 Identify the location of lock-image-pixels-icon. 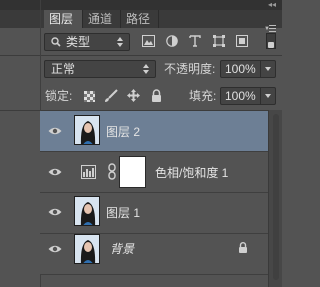
(111, 96).